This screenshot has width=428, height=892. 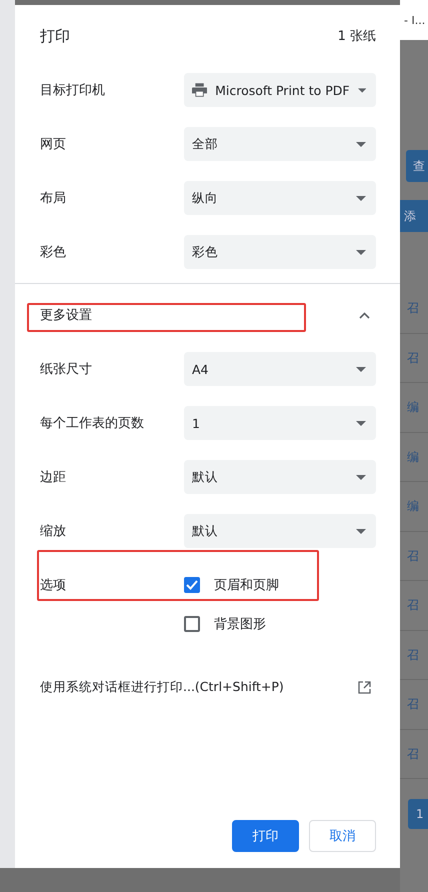 What do you see at coordinates (414, 216) in the screenshot?
I see `add-button: 添` at bounding box center [414, 216].